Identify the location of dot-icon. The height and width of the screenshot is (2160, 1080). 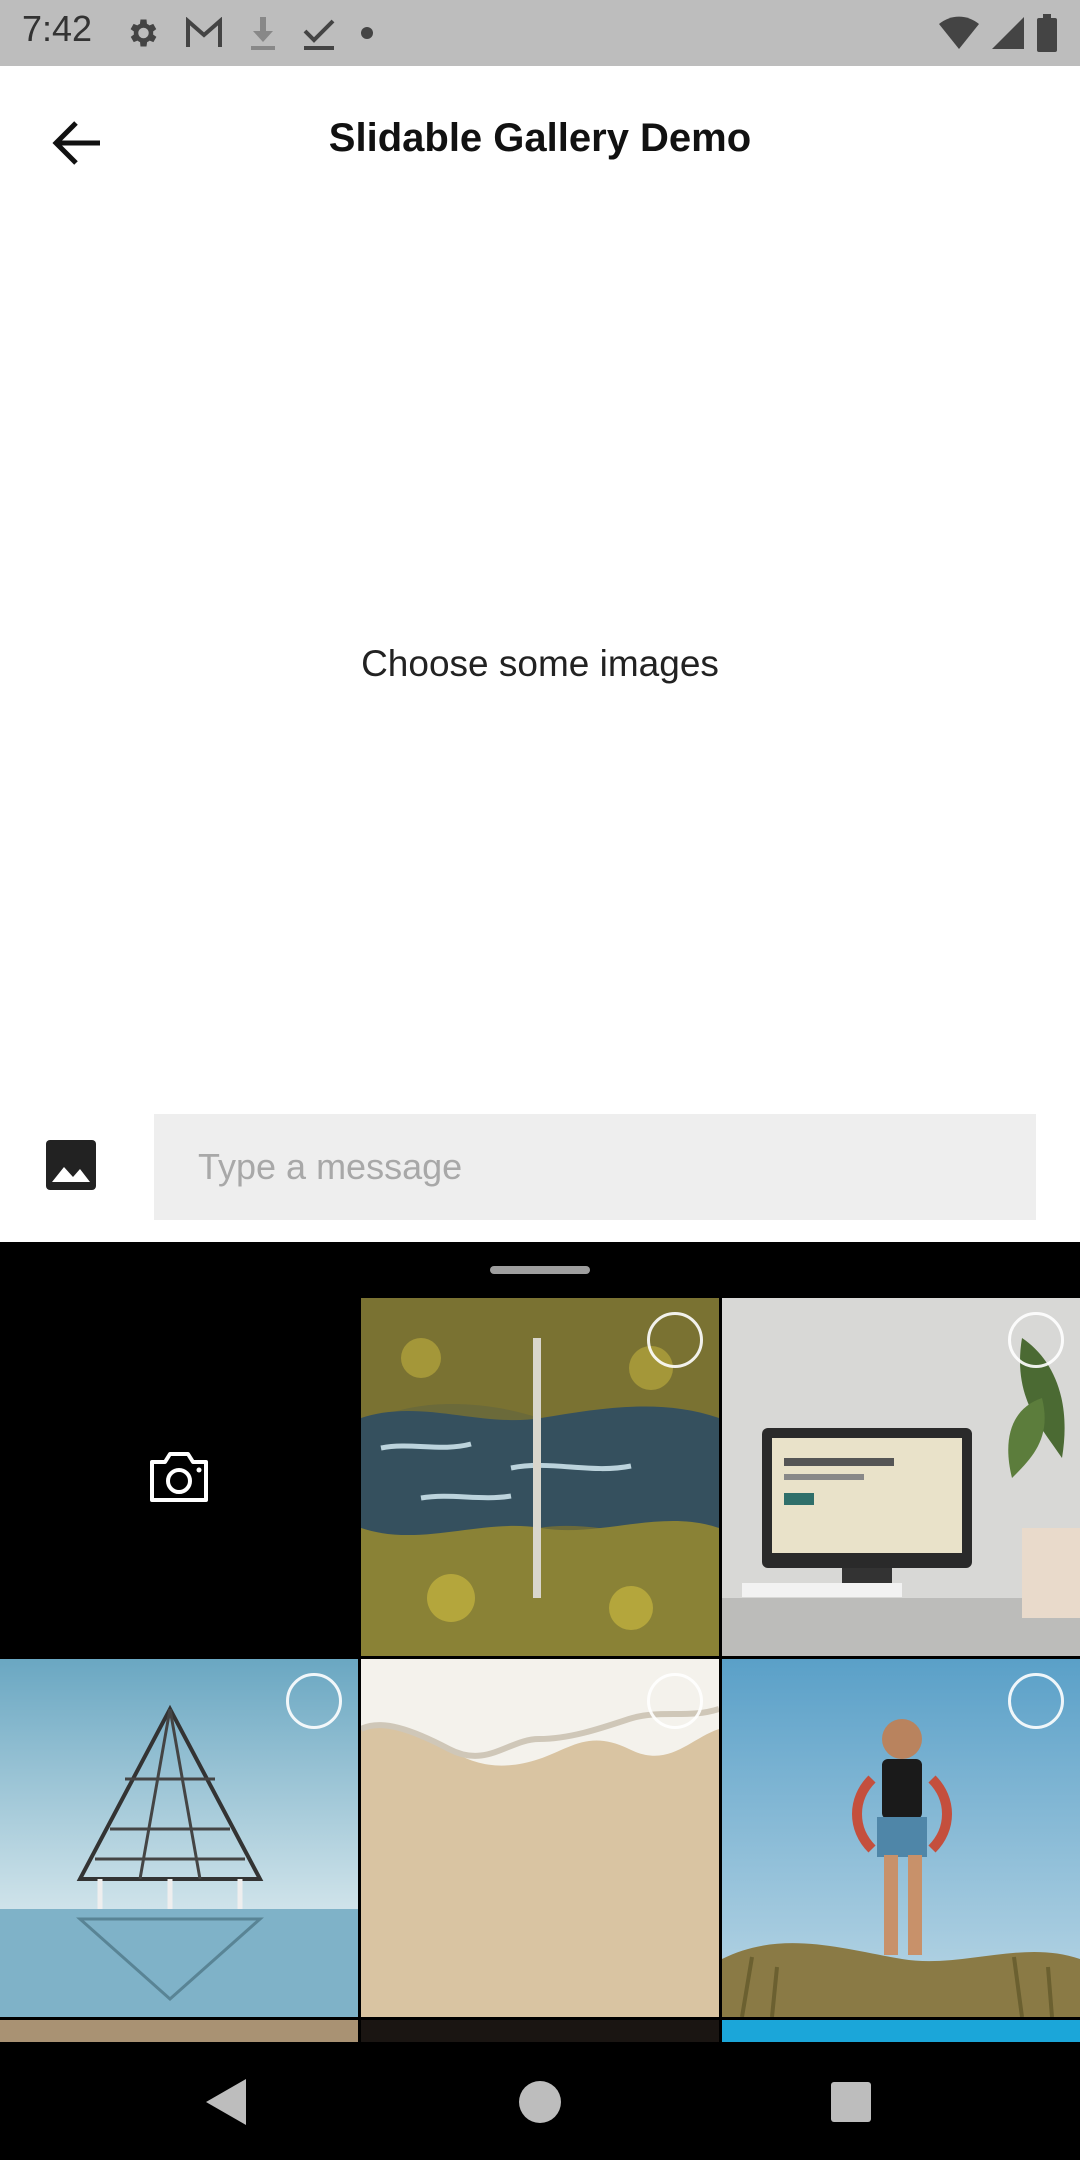
(367, 33).